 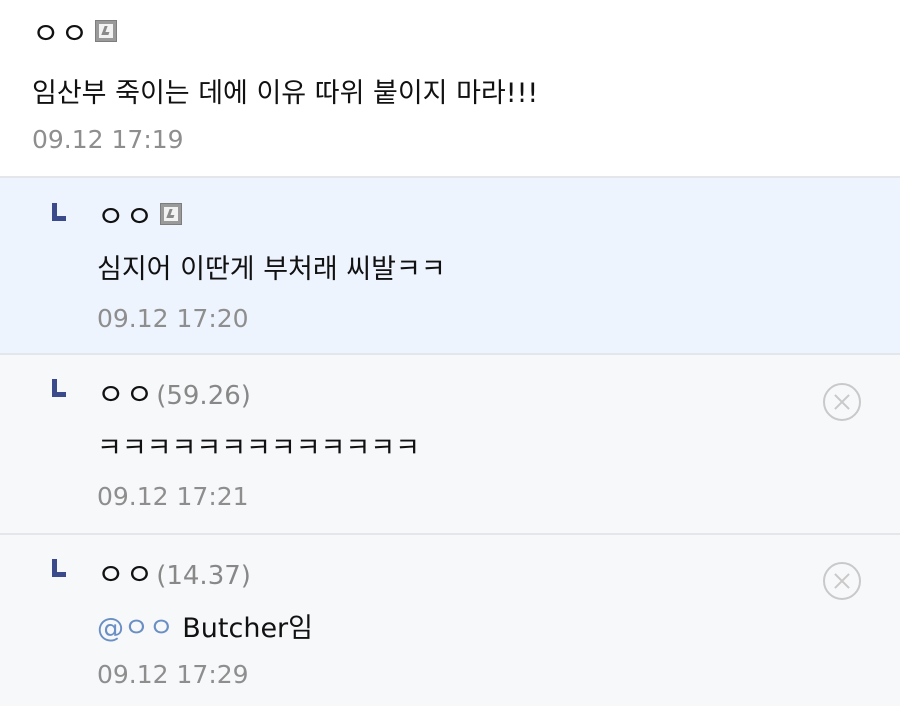 What do you see at coordinates (258, 448) in the screenshot?
I see `comment-text: ㅋㅋㅋㅋㅋㅋㅋㅋㅋㅋㅋㅋㅋ` at bounding box center [258, 448].